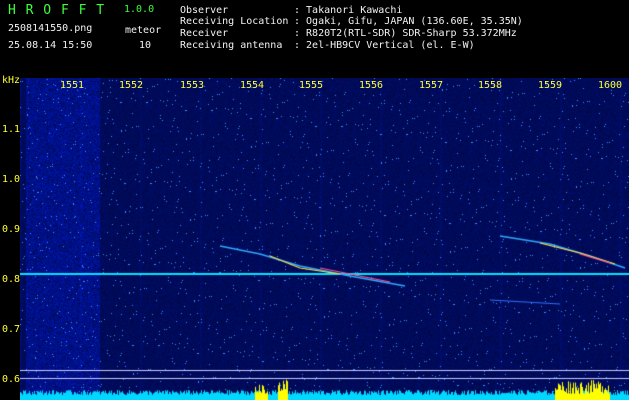 This screenshot has width=629, height=400. What do you see at coordinates (204, 10) in the screenshot?
I see `observer-label: Observer` at bounding box center [204, 10].